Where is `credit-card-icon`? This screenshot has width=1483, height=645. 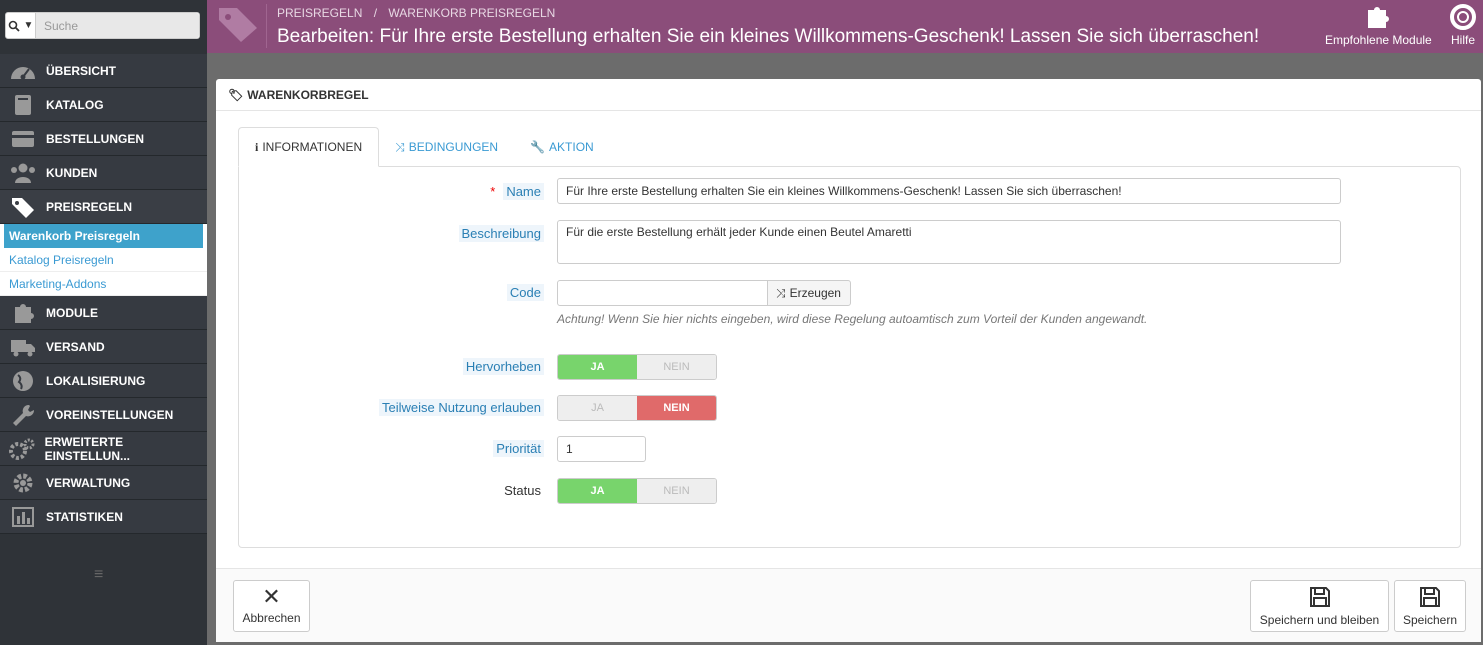 credit-card-icon is located at coordinates (23, 139).